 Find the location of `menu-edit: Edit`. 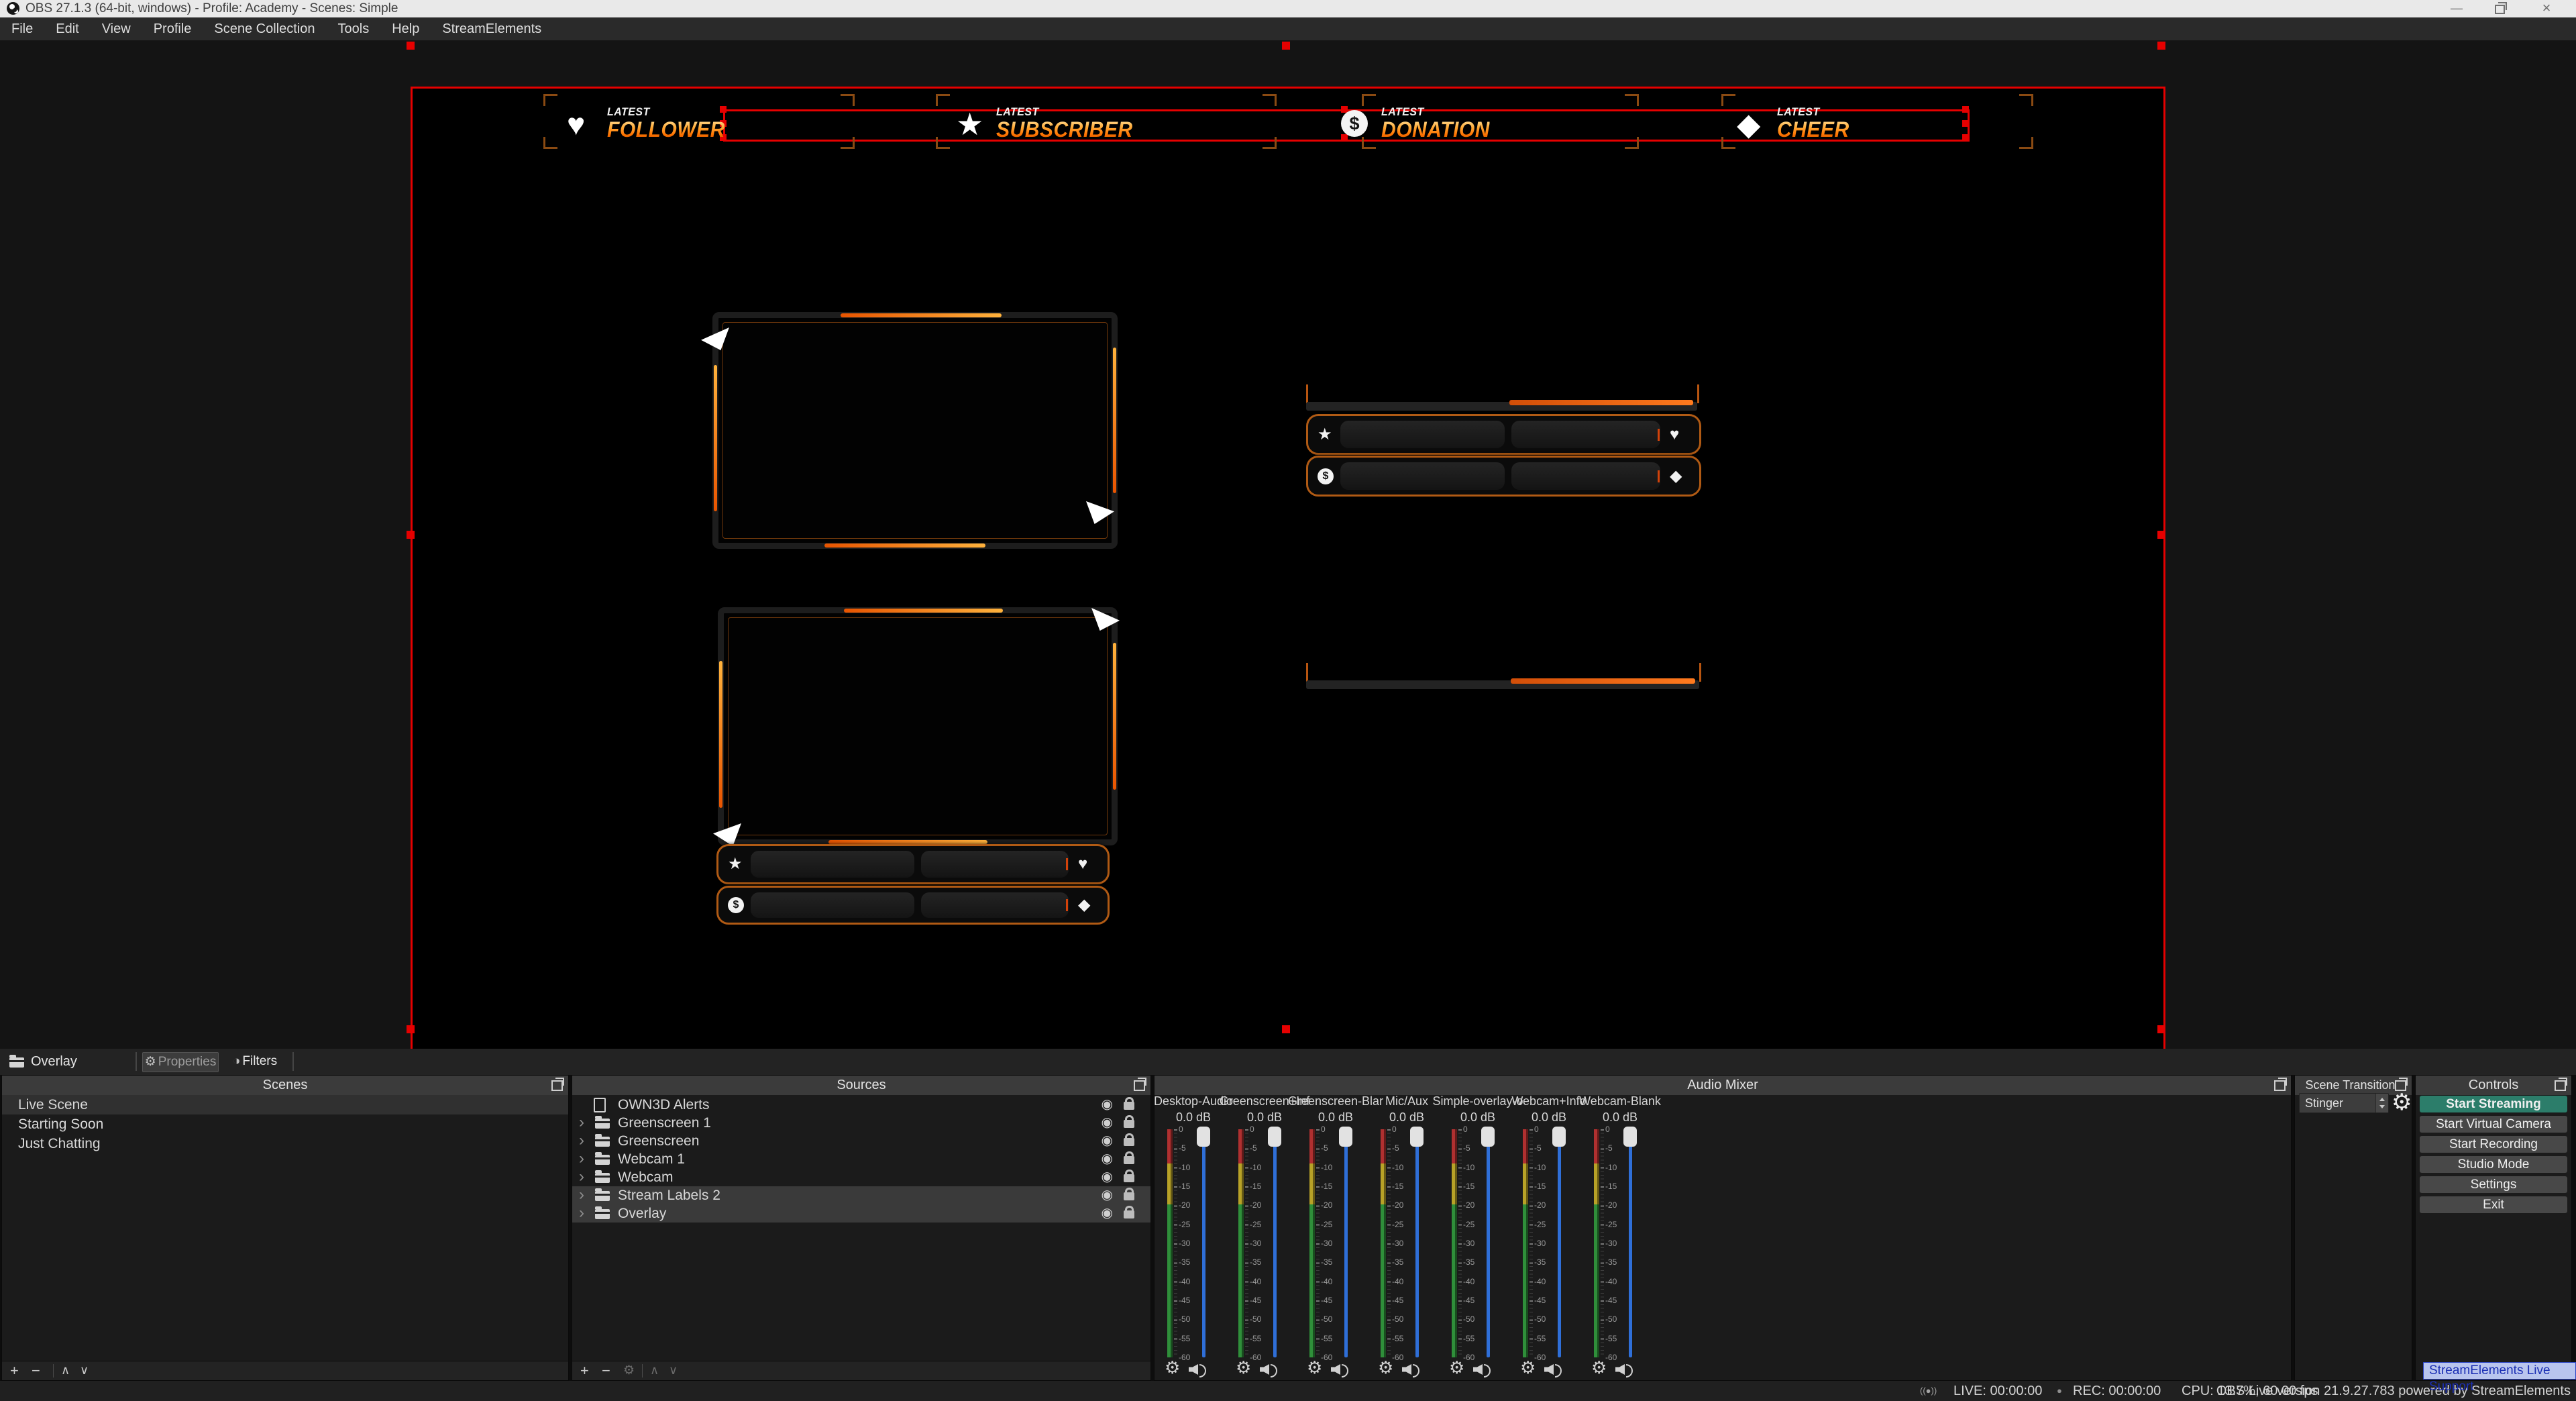

menu-edit: Edit is located at coordinates (67, 28).